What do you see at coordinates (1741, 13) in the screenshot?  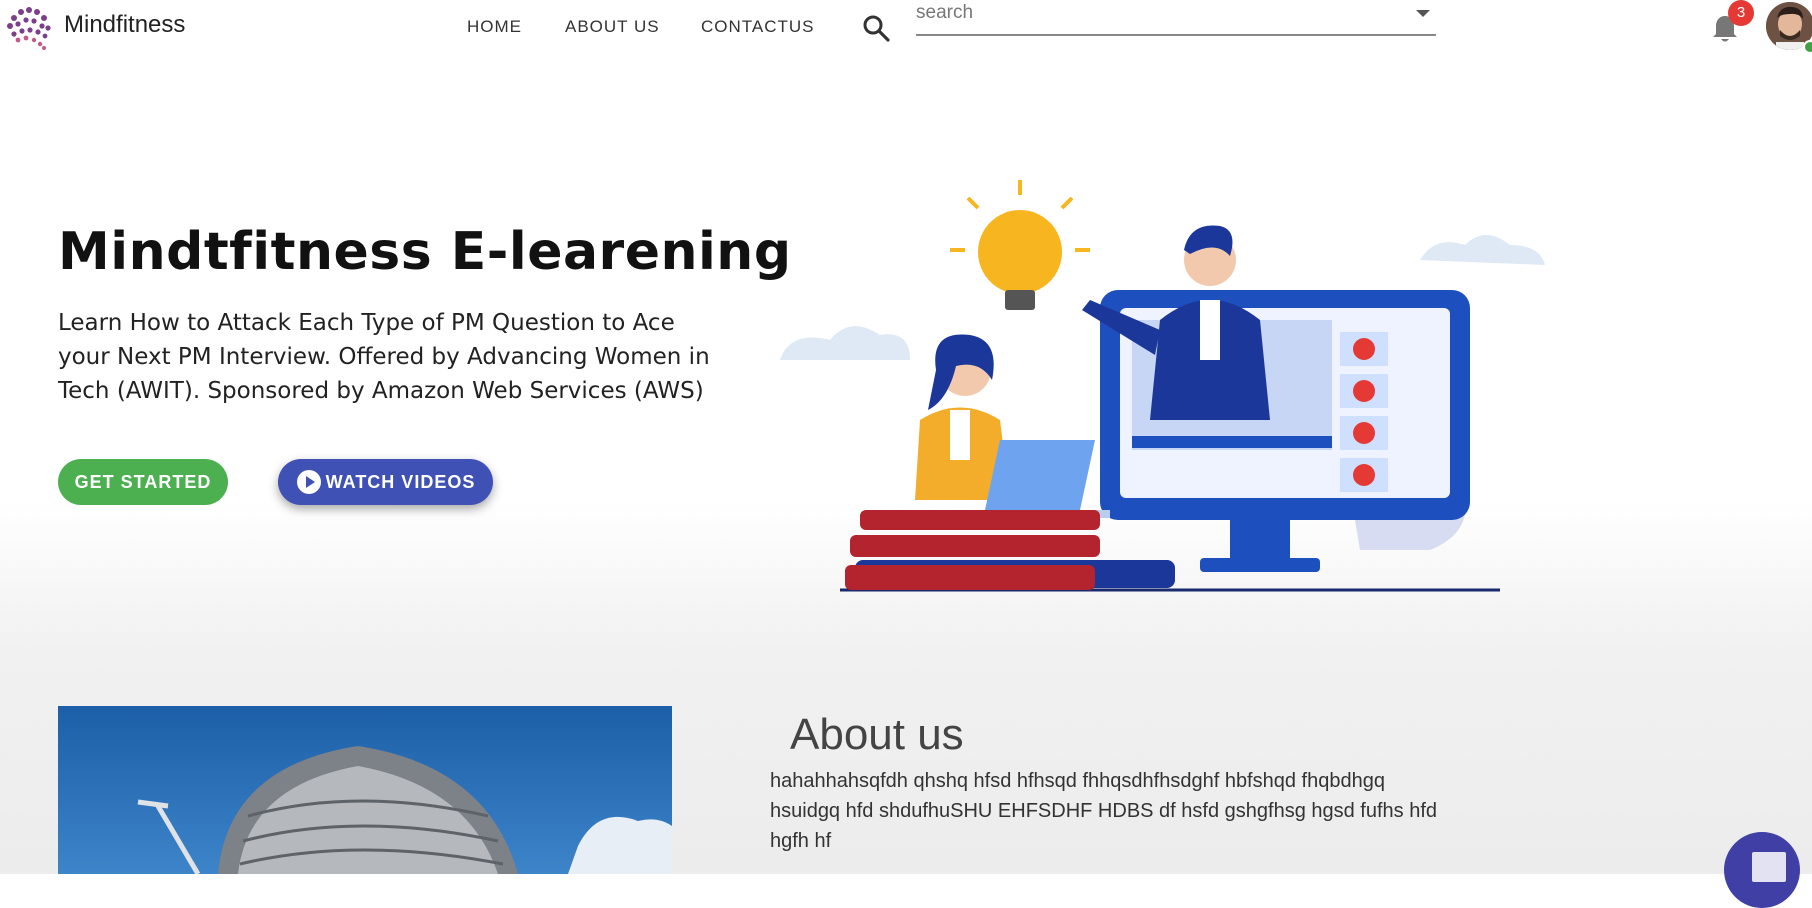 I see `notification-badge: 3` at bounding box center [1741, 13].